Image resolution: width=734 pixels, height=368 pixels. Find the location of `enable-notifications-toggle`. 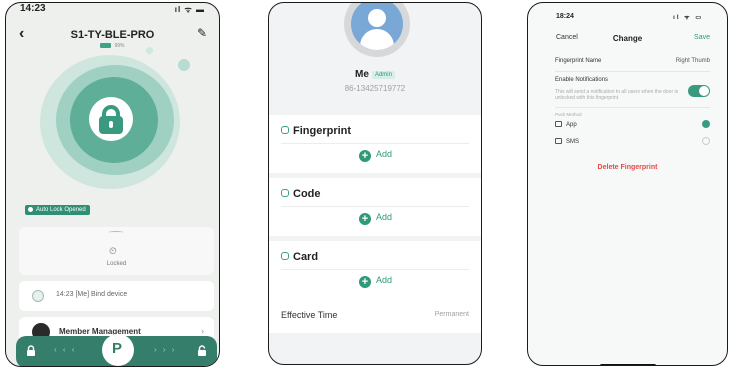

enable-notifications-toggle is located at coordinates (699, 91).